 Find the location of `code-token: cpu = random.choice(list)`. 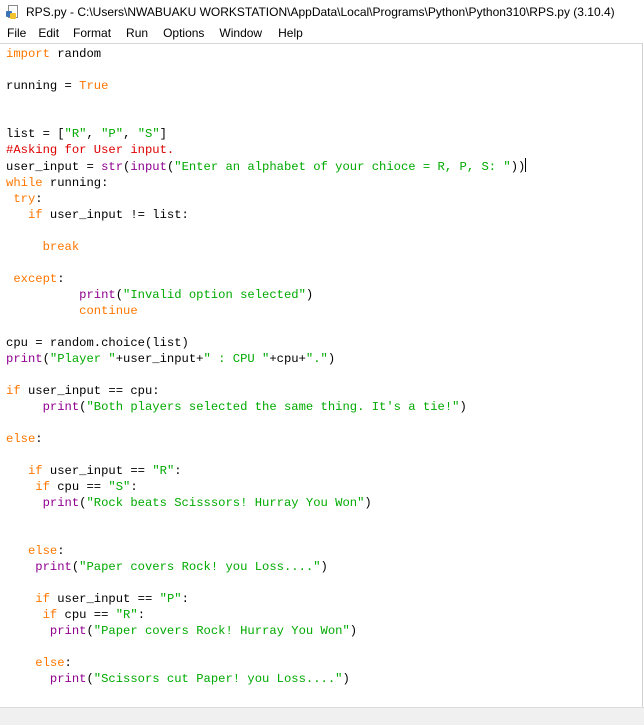

code-token: cpu = random.choice(list) is located at coordinates (97, 343).